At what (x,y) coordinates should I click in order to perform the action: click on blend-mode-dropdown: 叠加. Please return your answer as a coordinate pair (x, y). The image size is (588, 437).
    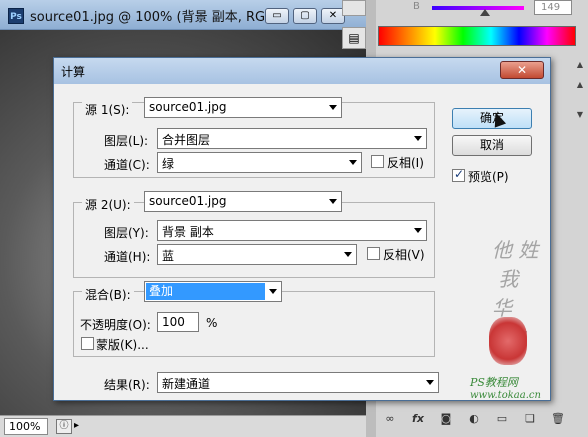
    Looking at the image, I should click on (213, 291).